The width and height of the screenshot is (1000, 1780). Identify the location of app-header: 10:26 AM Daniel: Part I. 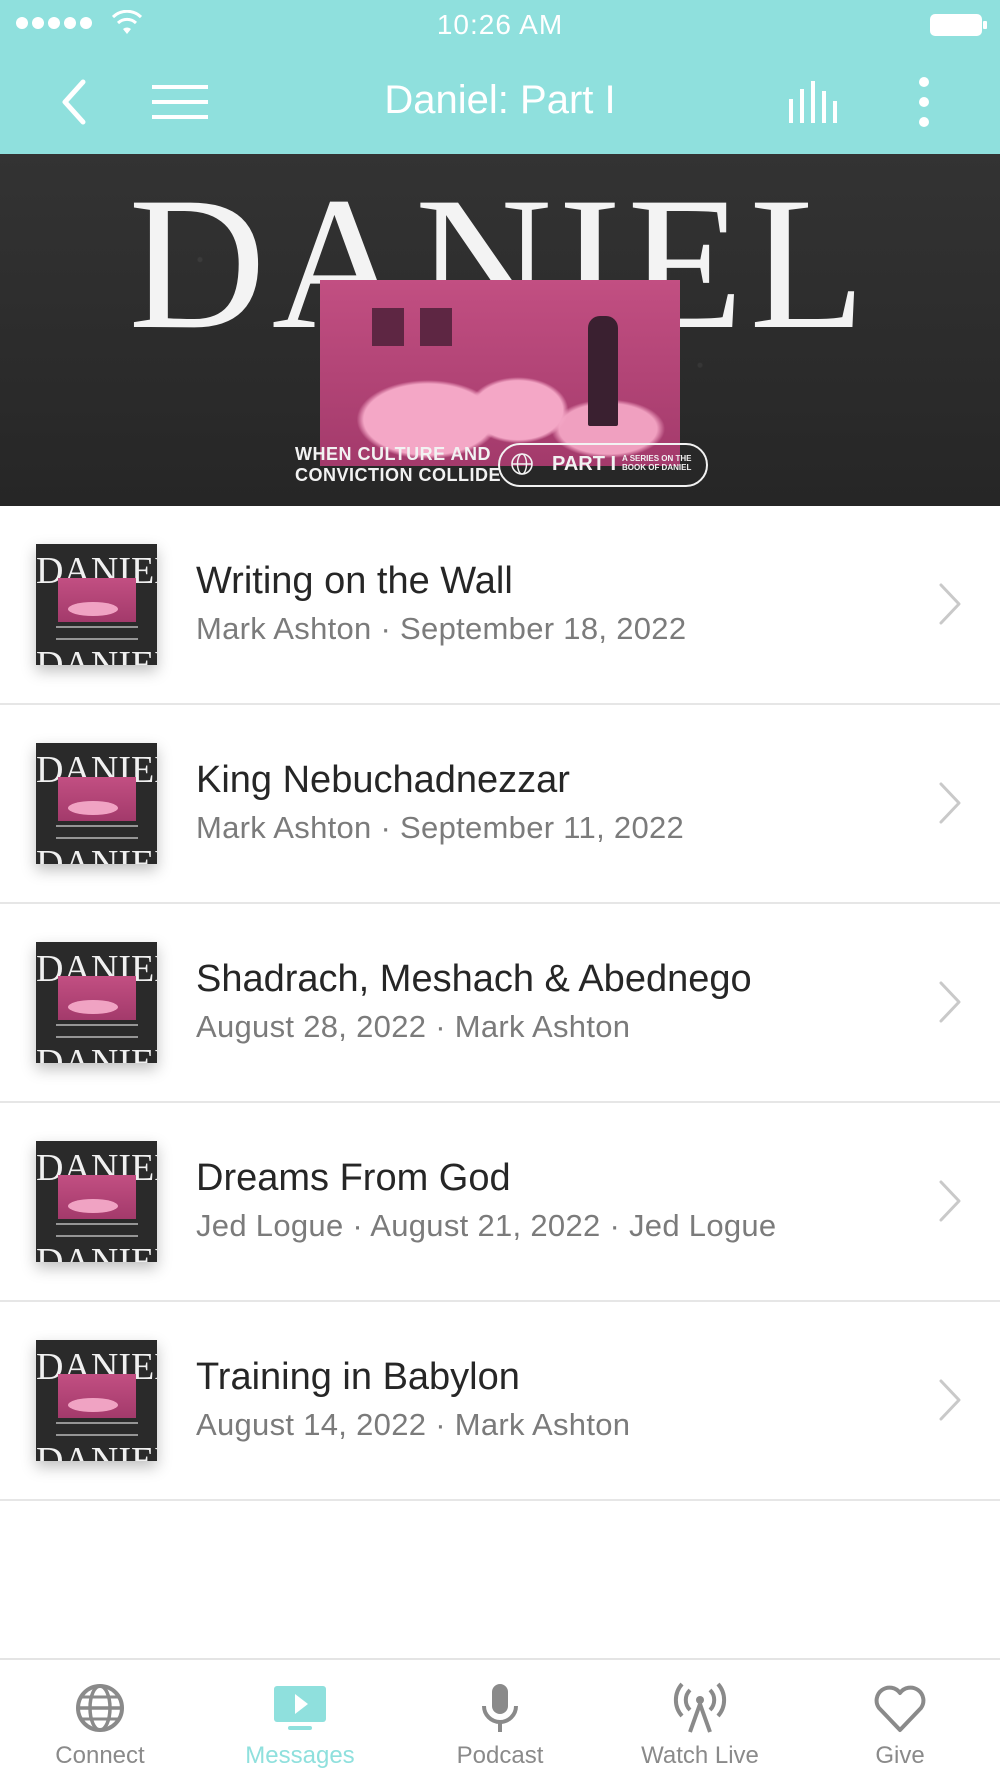
(500, 77).